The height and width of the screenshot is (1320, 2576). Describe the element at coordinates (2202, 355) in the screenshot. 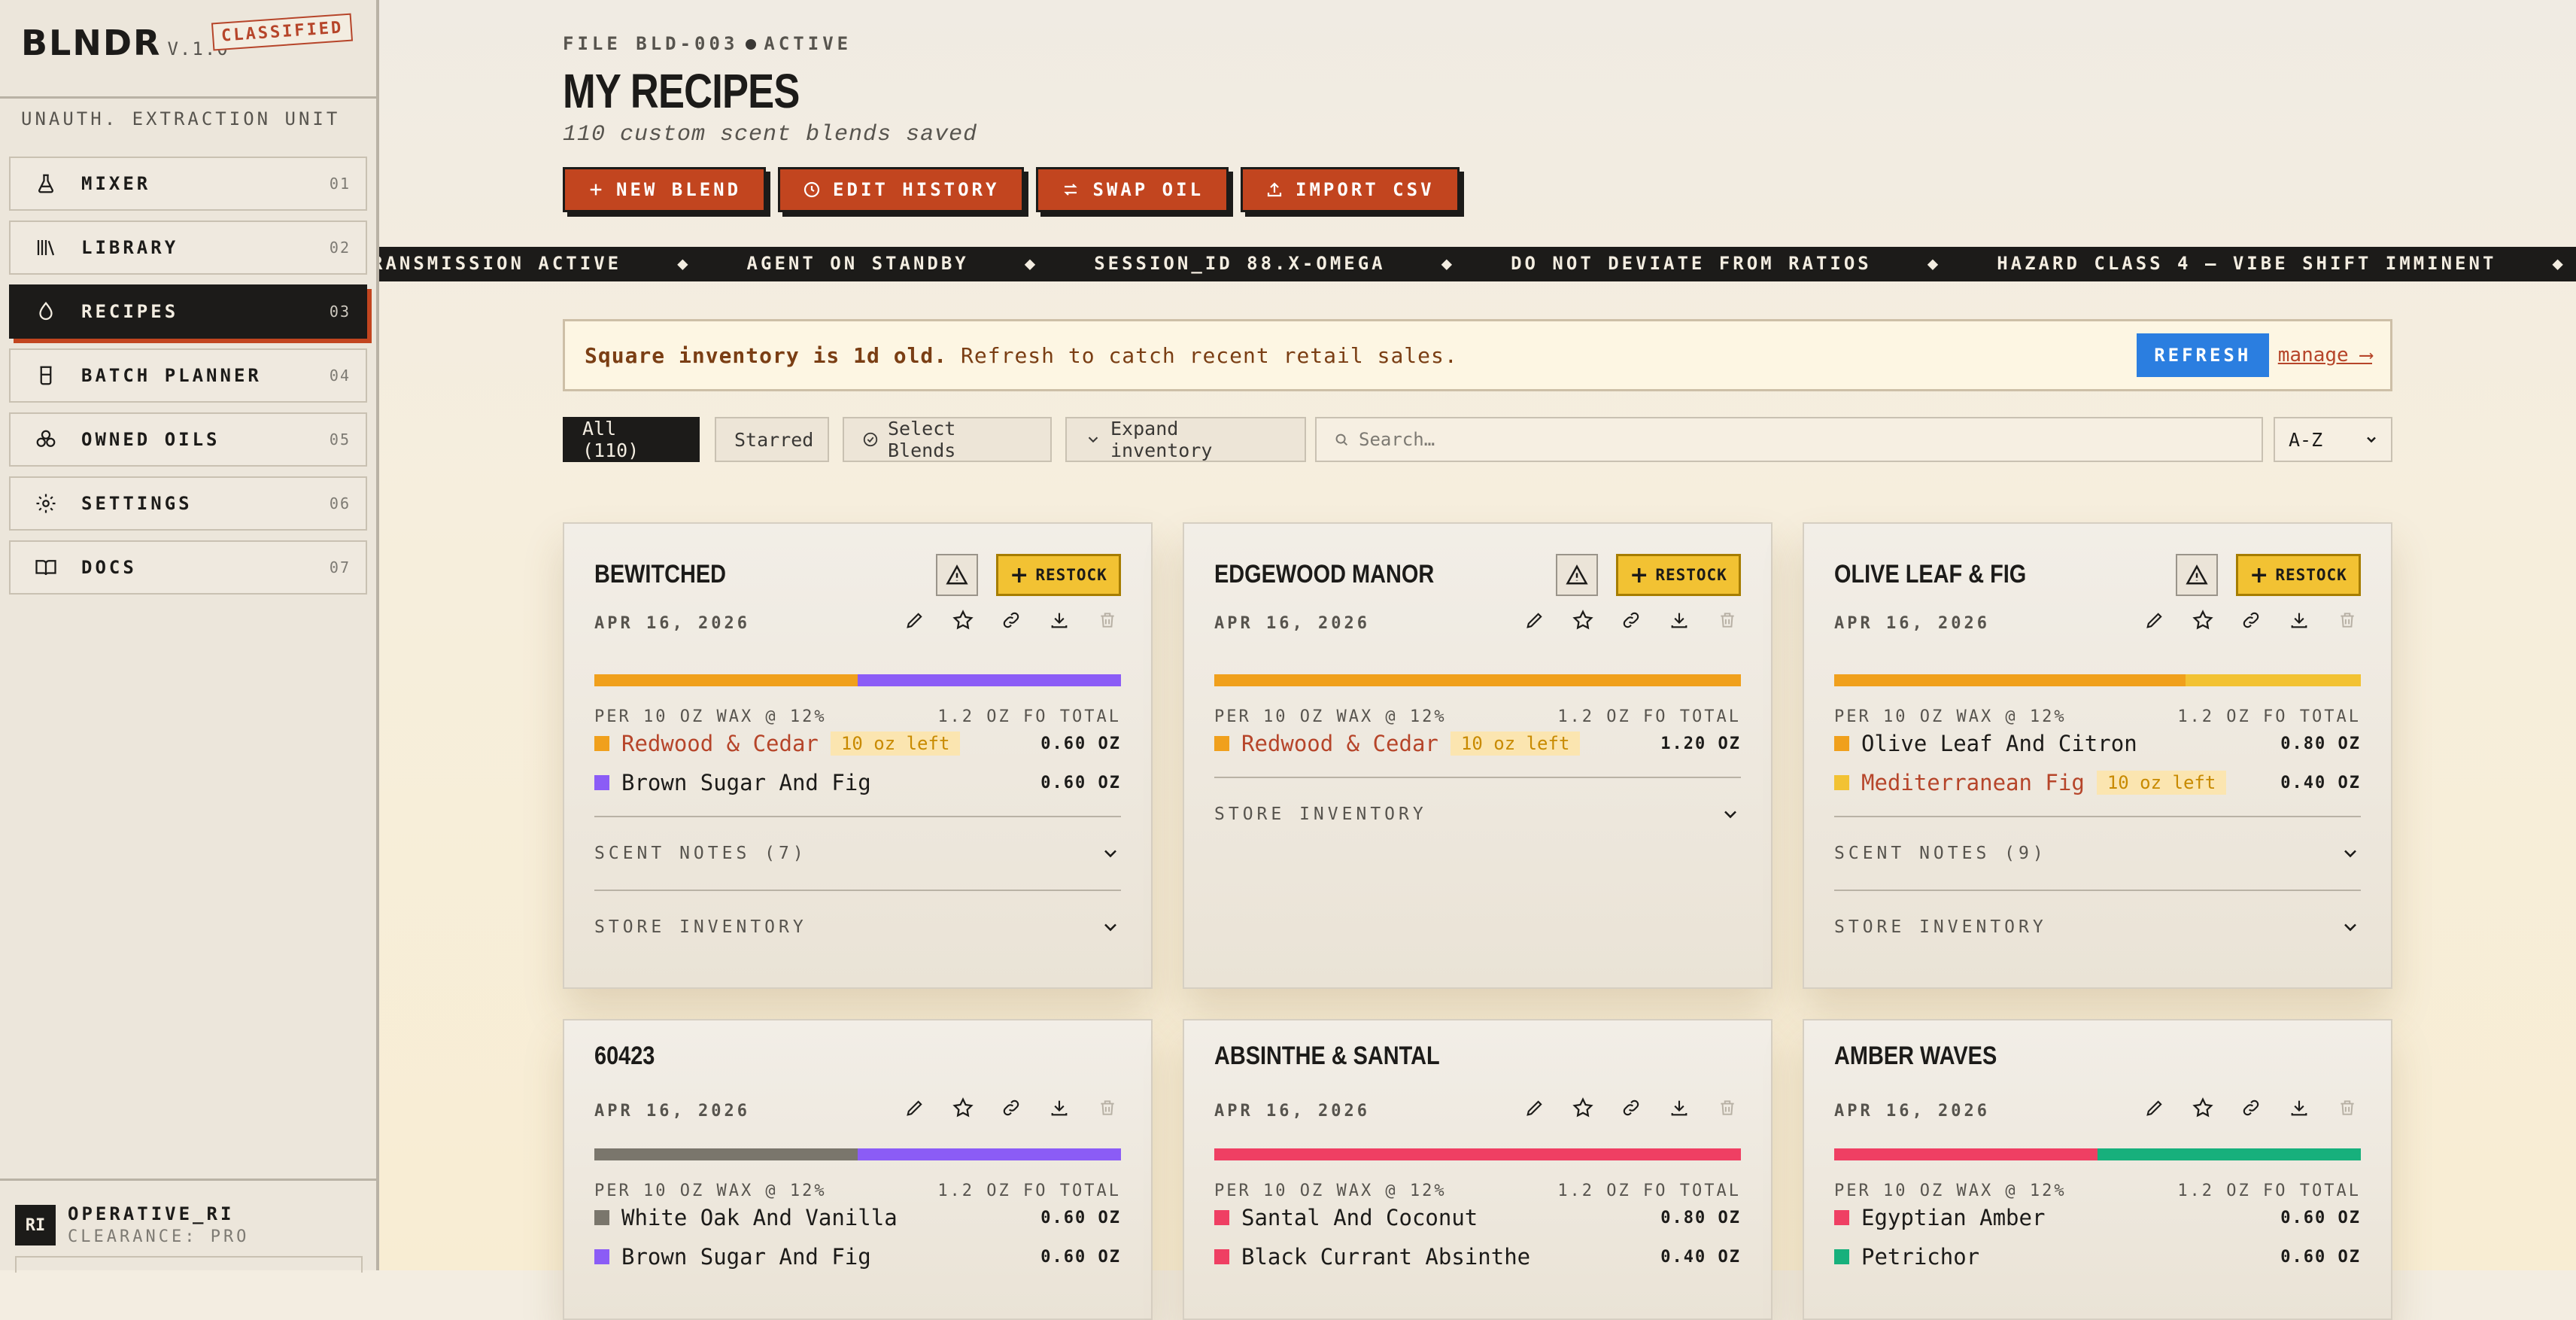

I see `refresh-button: REFRESH` at that location.